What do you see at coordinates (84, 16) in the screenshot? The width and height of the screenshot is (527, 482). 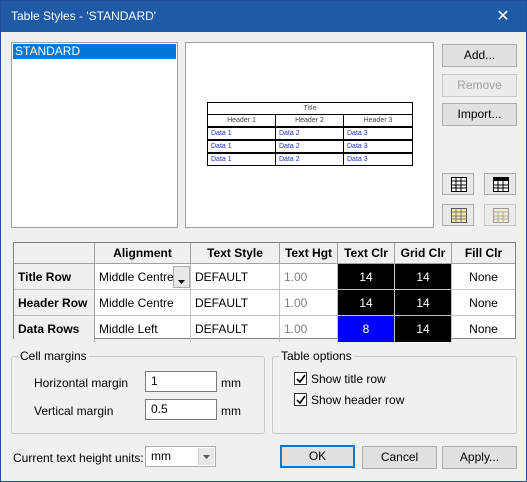 I see `window-title: Table Styles - 'STANDARD'` at bounding box center [84, 16].